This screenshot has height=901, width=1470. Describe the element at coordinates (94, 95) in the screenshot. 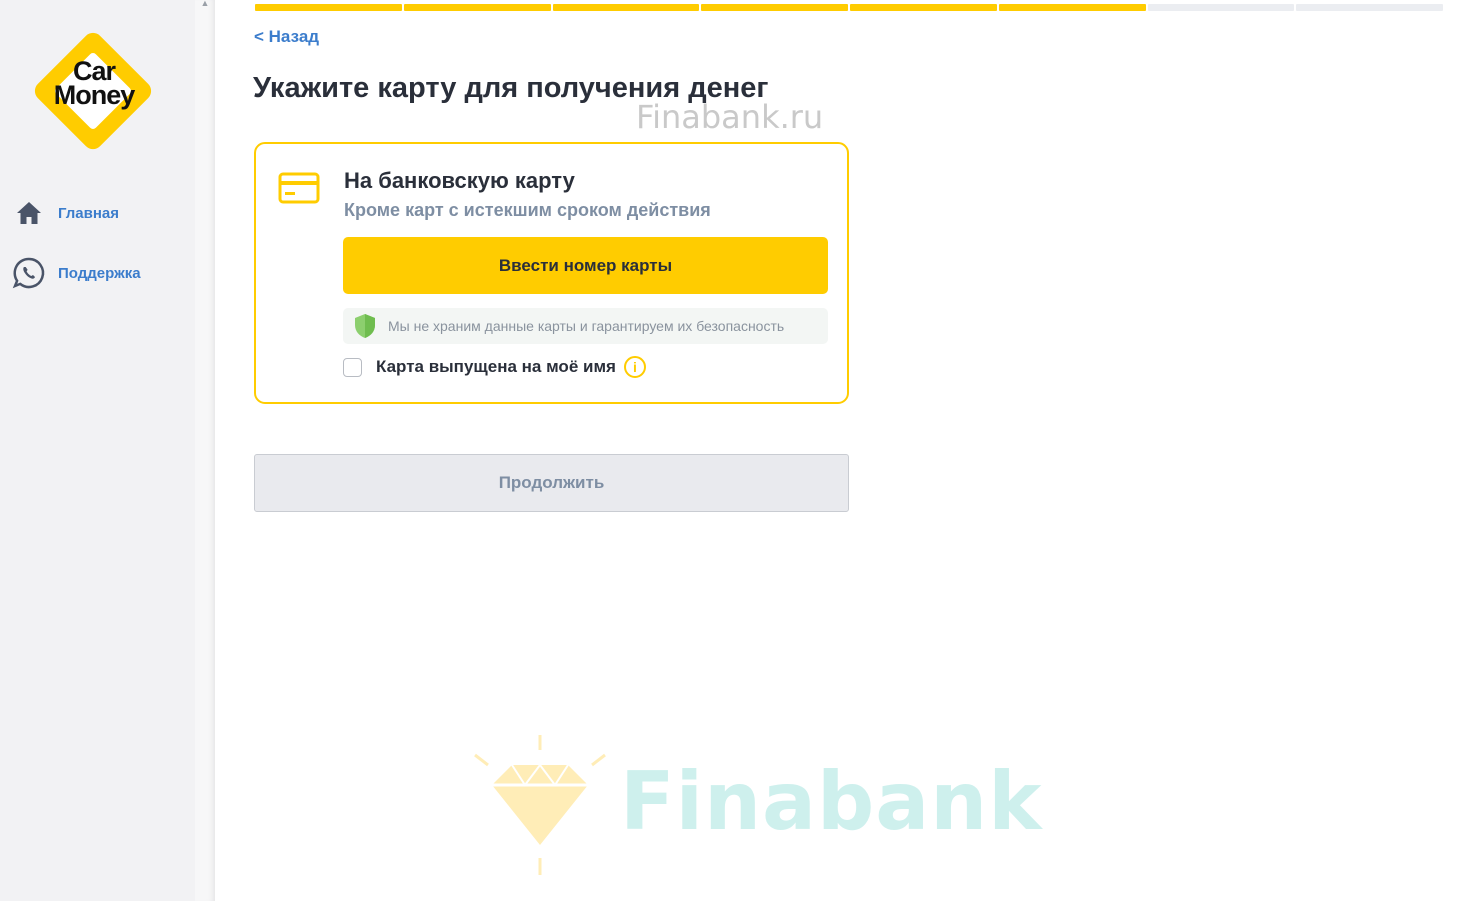

I see `logo-text-money: Money` at that location.